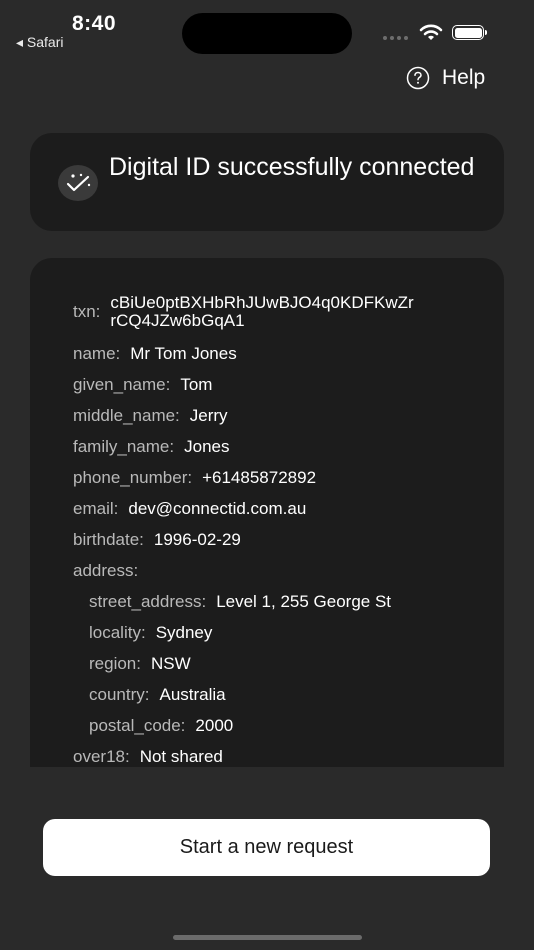  What do you see at coordinates (101, 756) in the screenshot?
I see `claim-key: over18:` at bounding box center [101, 756].